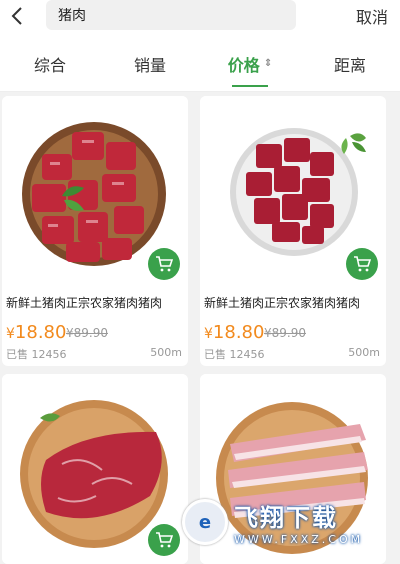 This screenshot has height=564, width=400. Describe the element at coordinates (150, 63) in the screenshot. I see `tab-sales: 销量` at that location.